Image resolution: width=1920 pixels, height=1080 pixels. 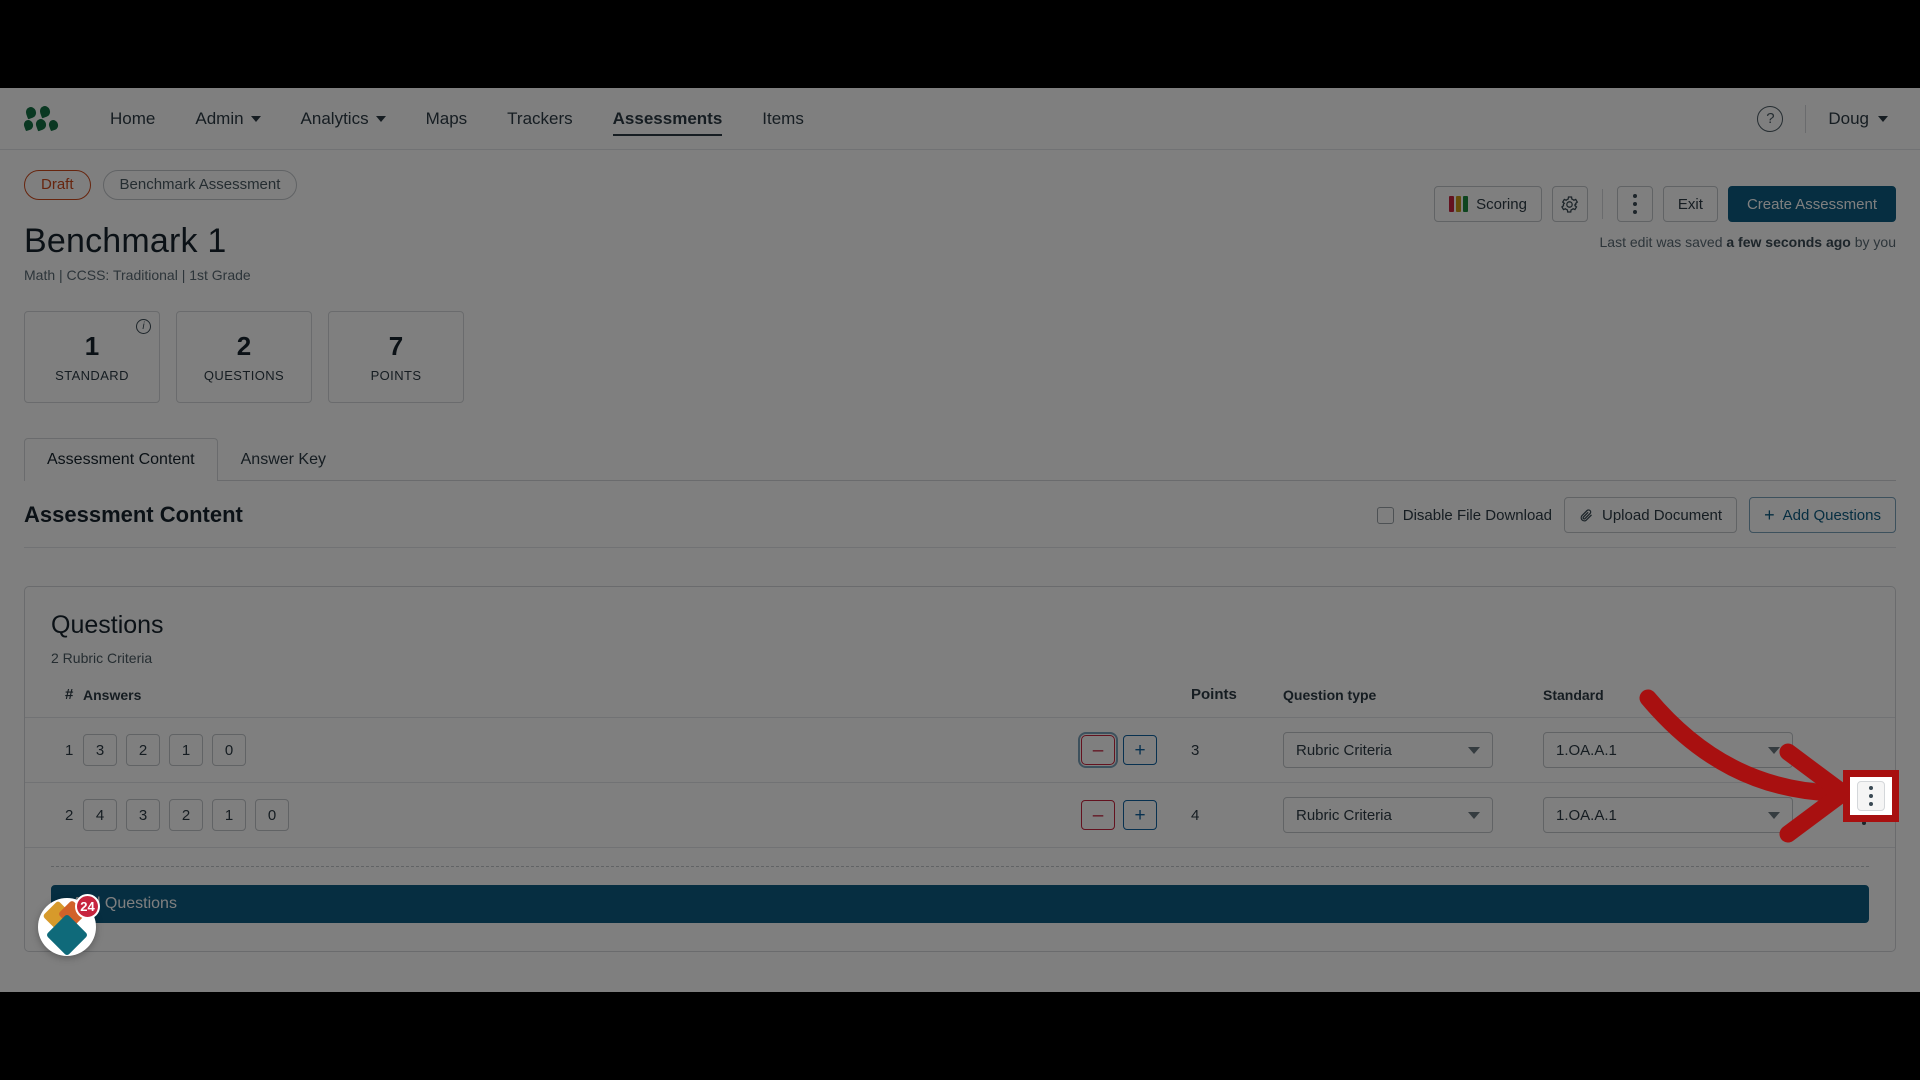 What do you see at coordinates (396, 375) in the screenshot?
I see `stat-label: POINTS` at bounding box center [396, 375].